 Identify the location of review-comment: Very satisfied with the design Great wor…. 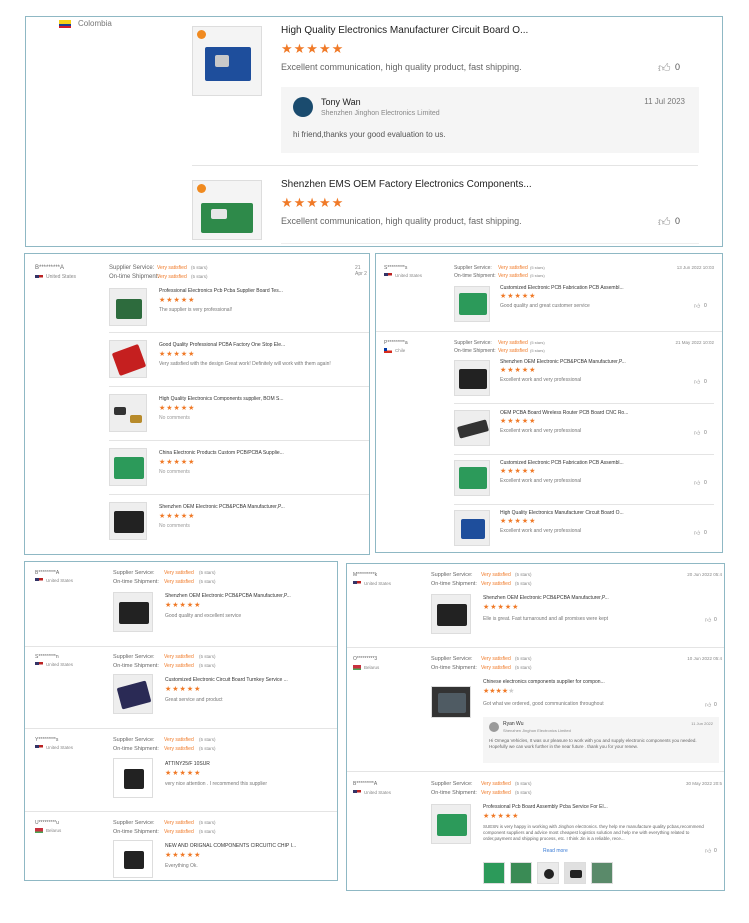
(245, 364).